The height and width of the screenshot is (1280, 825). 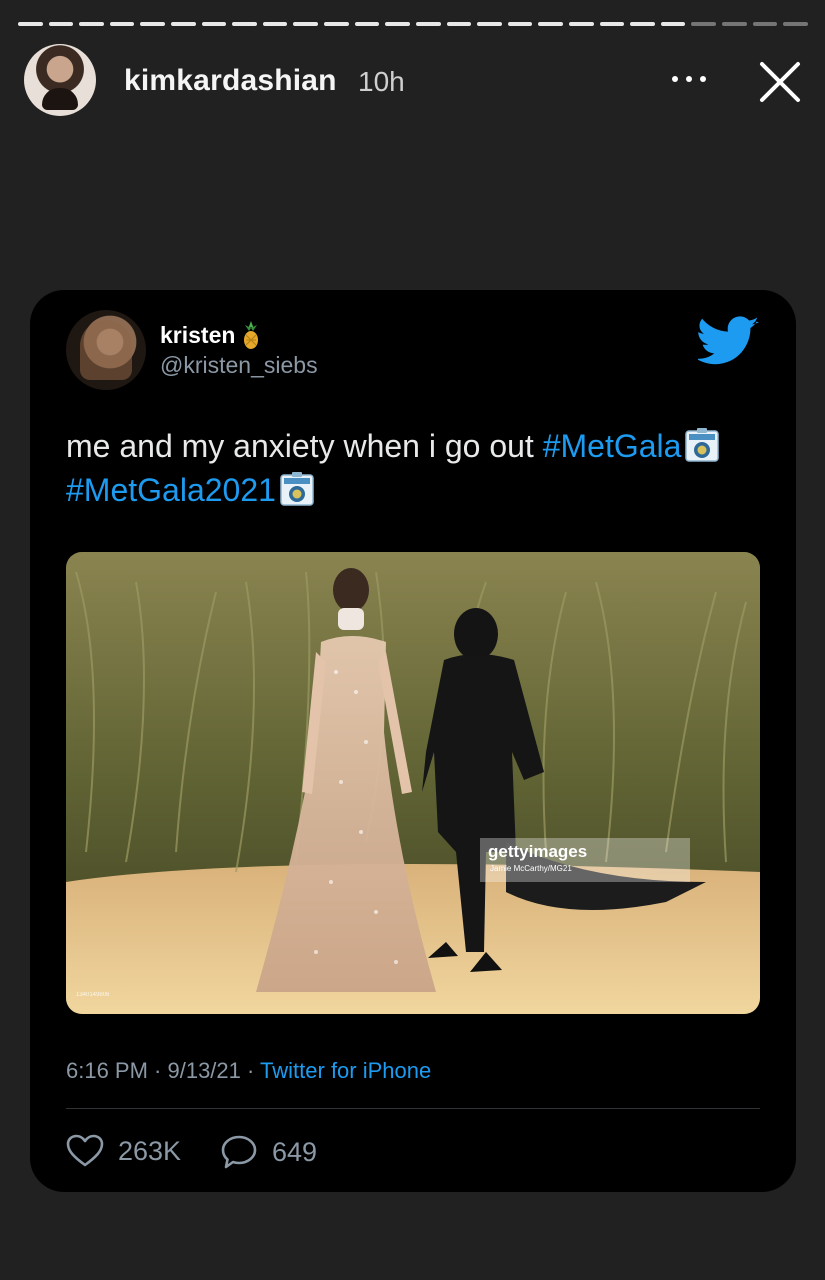 What do you see at coordinates (239, 1152) in the screenshot?
I see `comment-icon` at bounding box center [239, 1152].